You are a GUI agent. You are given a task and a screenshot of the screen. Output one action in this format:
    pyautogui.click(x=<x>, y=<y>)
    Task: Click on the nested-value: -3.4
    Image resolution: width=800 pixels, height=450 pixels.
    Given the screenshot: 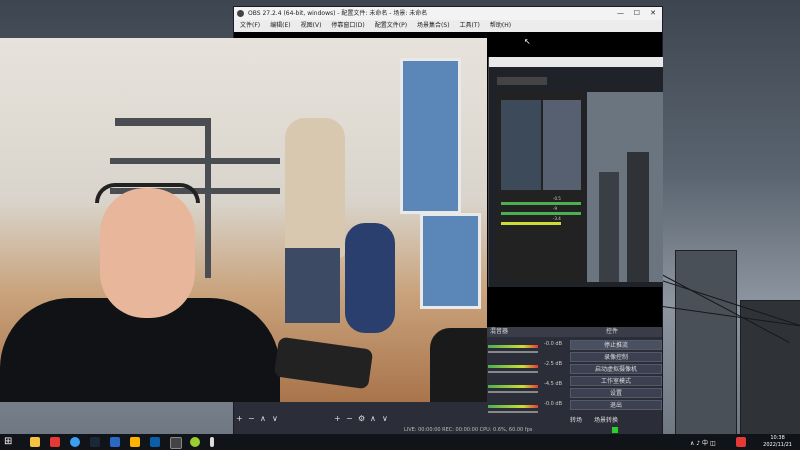 What is the action you would take?
    pyautogui.click(x=557, y=218)
    